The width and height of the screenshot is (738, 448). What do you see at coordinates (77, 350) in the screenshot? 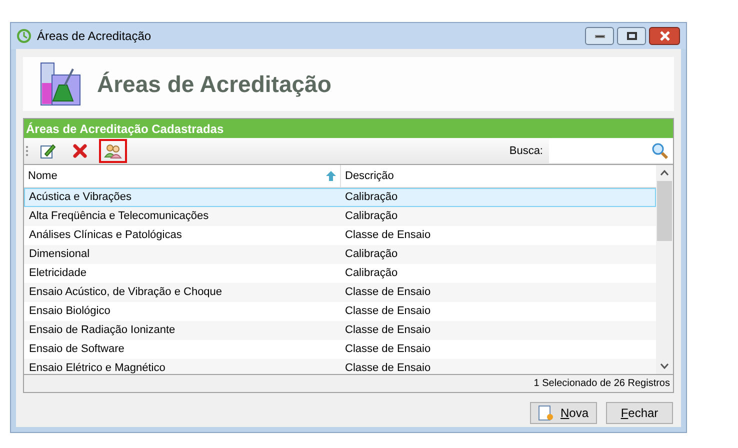
I see `table-cell-text: Ensaio de Software` at bounding box center [77, 350].